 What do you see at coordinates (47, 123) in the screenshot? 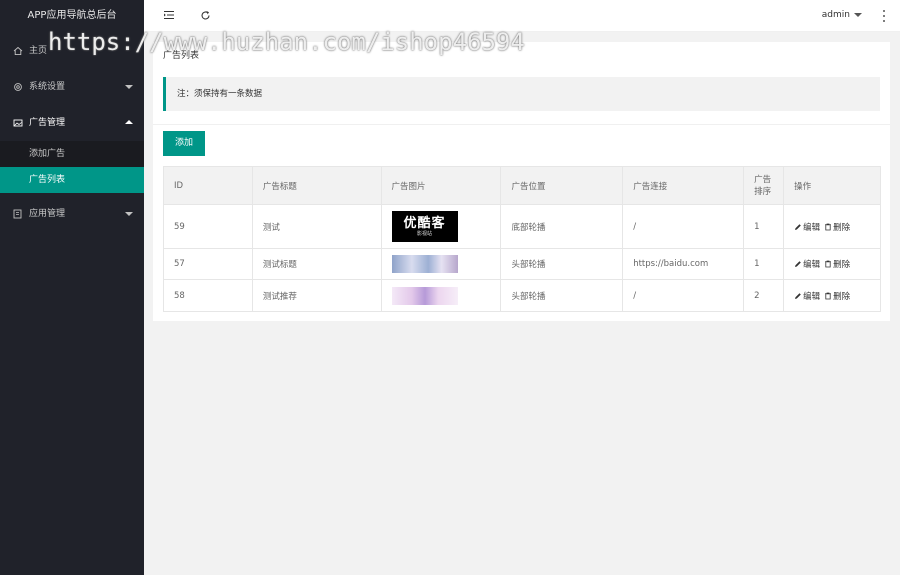
I see `sidebar-item-label: 广告管理` at bounding box center [47, 123].